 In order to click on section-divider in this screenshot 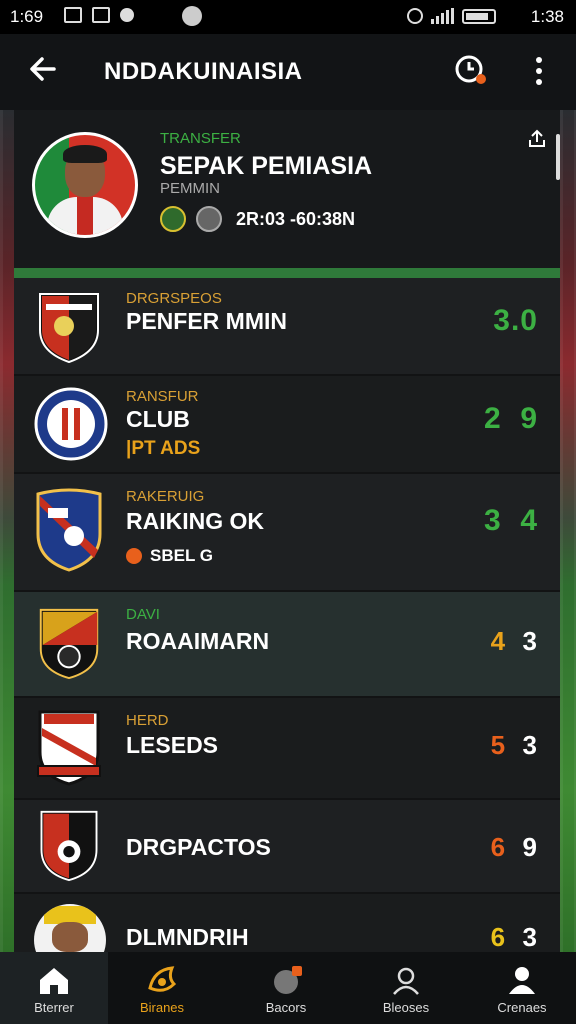, I will do `click(287, 273)`.